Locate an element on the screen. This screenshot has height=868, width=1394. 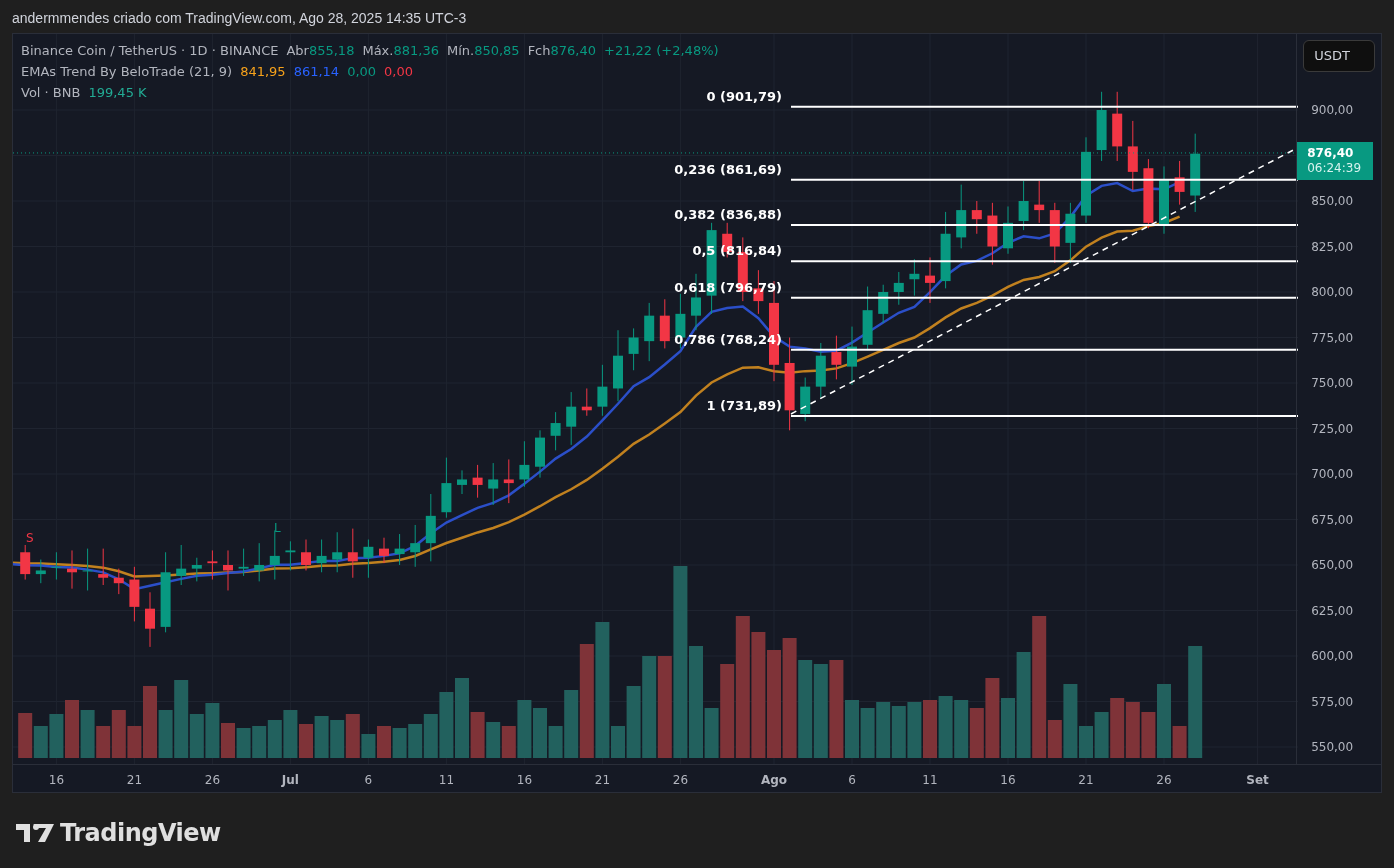
price-axis-label: 800,00 is located at coordinates (1332, 292).